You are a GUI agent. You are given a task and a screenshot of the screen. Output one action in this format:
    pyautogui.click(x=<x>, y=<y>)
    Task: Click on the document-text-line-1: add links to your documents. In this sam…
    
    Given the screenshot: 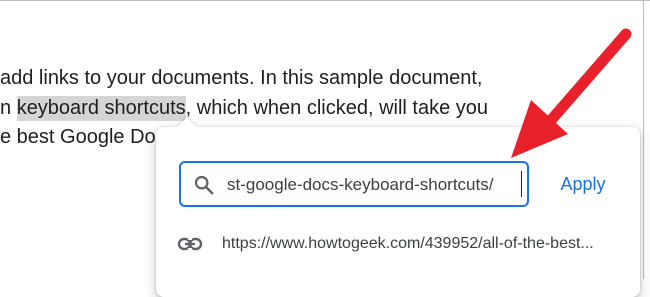 What is the action you would take?
    pyautogui.click(x=241, y=78)
    